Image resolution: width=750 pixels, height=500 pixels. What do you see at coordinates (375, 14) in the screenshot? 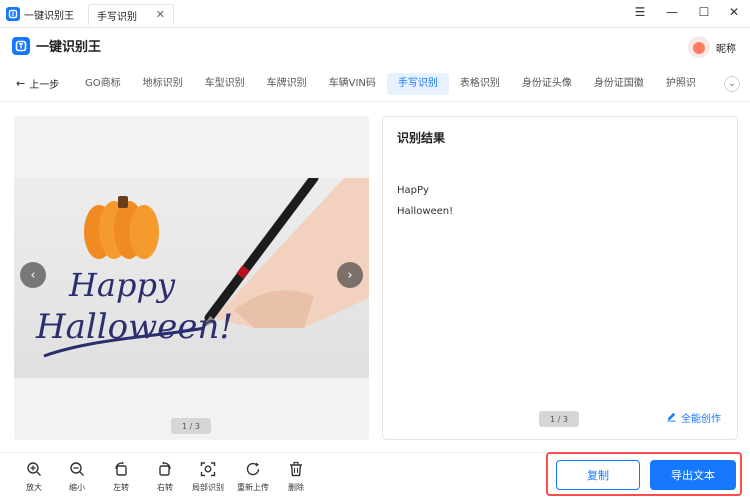
I see `title-bar: 一键识别王 手写识别 ✕ ☰ — ☐ ✕` at bounding box center [375, 14].